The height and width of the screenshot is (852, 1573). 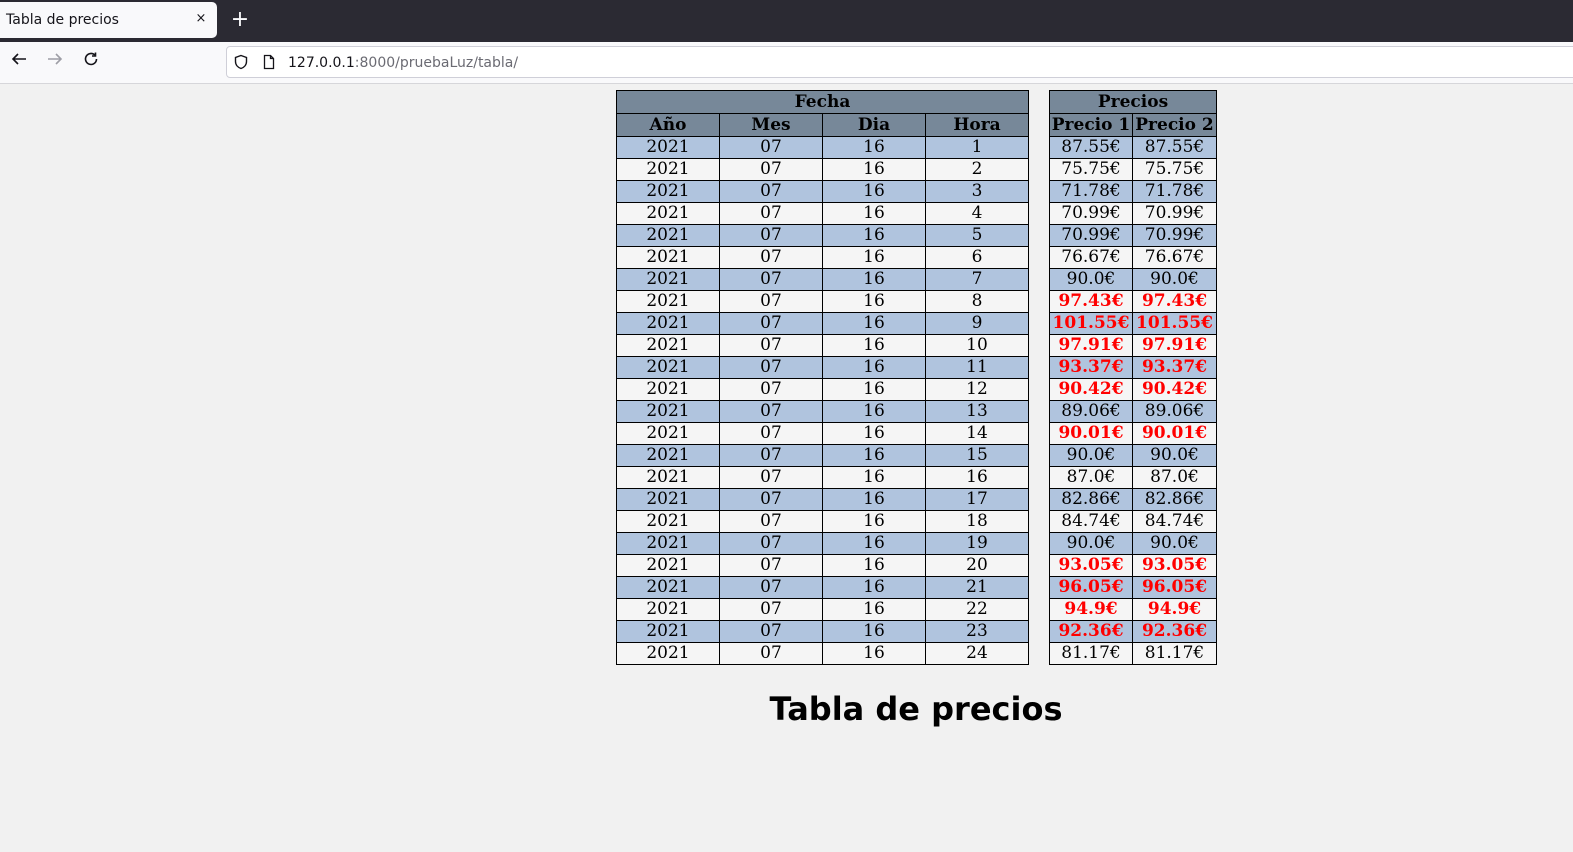 What do you see at coordinates (977, 345) in the screenshot?
I see `cell-hora: 10` at bounding box center [977, 345].